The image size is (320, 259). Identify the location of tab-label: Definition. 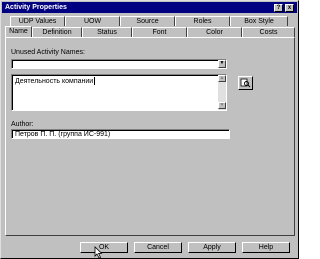
(57, 32).